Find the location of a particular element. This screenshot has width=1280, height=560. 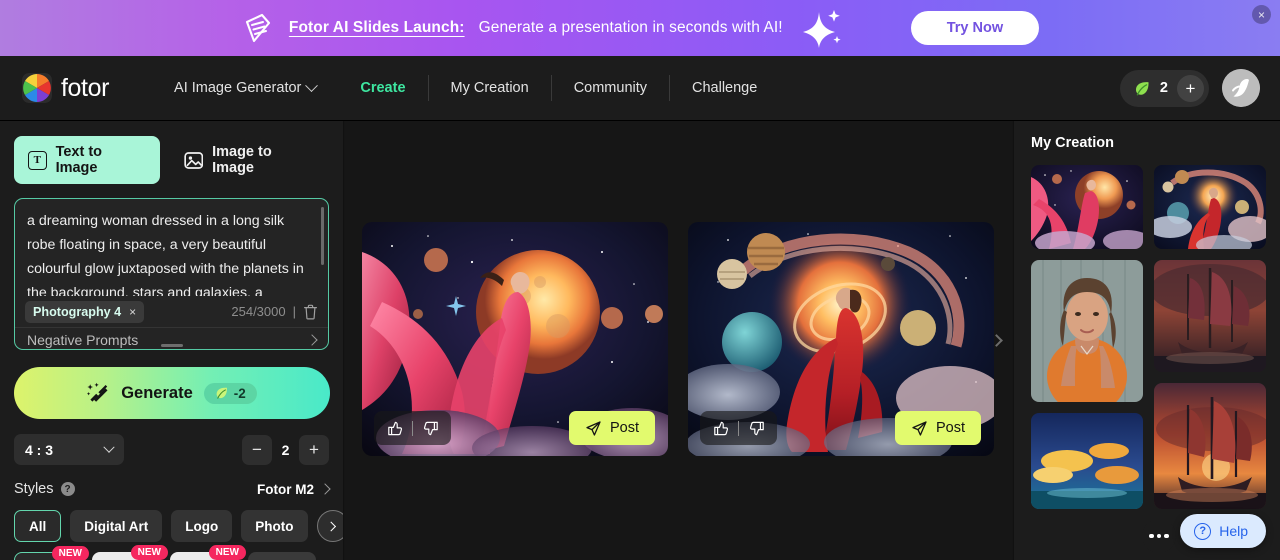

next-results-button is located at coordinates (996, 341).